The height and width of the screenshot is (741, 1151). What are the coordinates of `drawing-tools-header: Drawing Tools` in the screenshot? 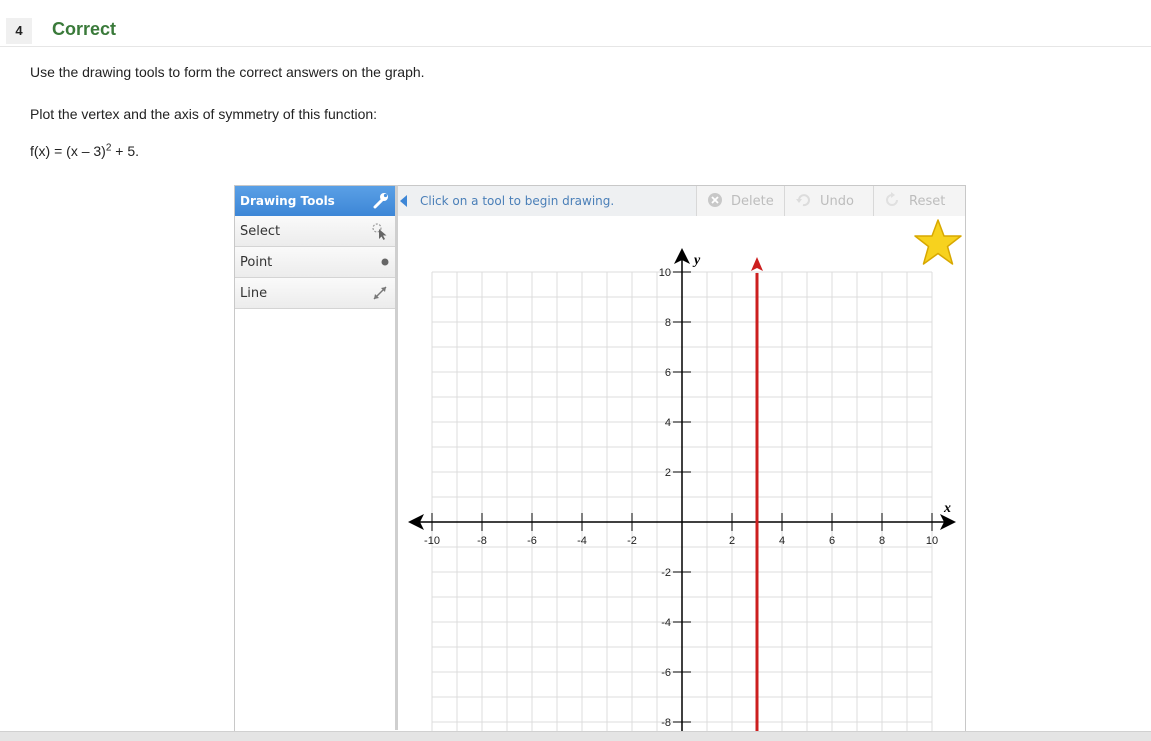 It's located at (315, 201).